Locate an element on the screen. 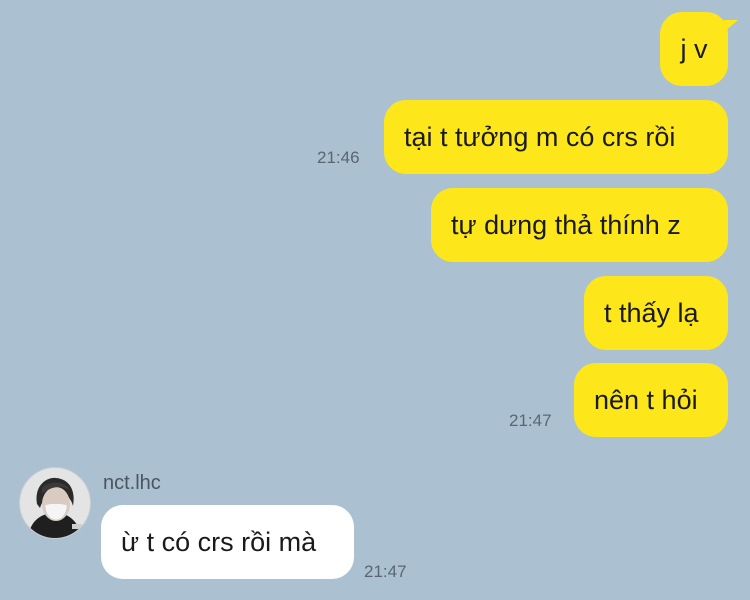  message-text: ừ t có crs rồi mà is located at coordinates (219, 541).